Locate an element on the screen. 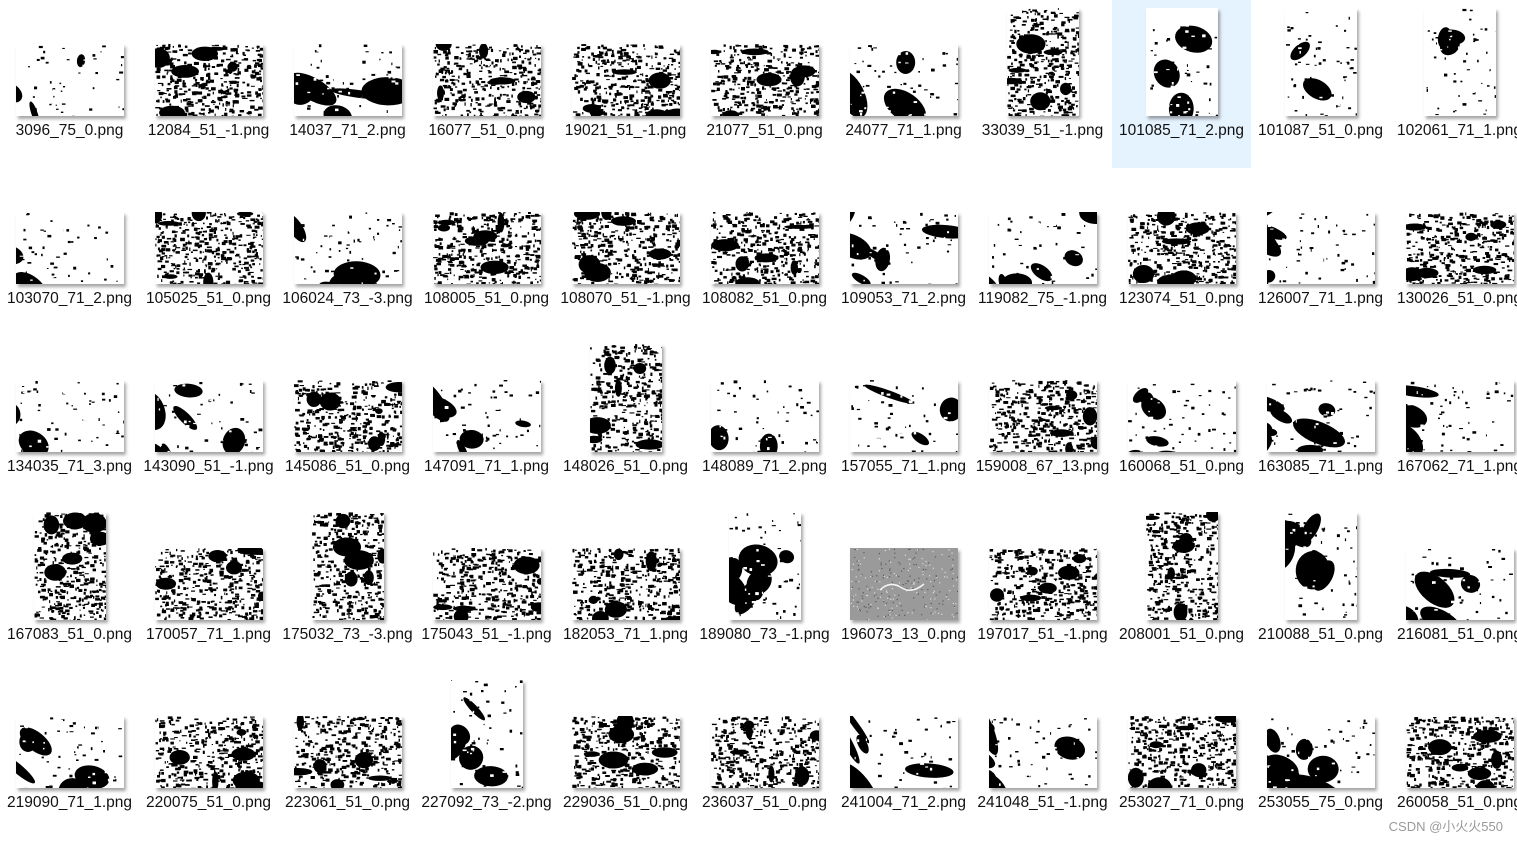 This screenshot has height=845, width=1517. file-item: 126007_71_1.png is located at coordinates (1320, 252).